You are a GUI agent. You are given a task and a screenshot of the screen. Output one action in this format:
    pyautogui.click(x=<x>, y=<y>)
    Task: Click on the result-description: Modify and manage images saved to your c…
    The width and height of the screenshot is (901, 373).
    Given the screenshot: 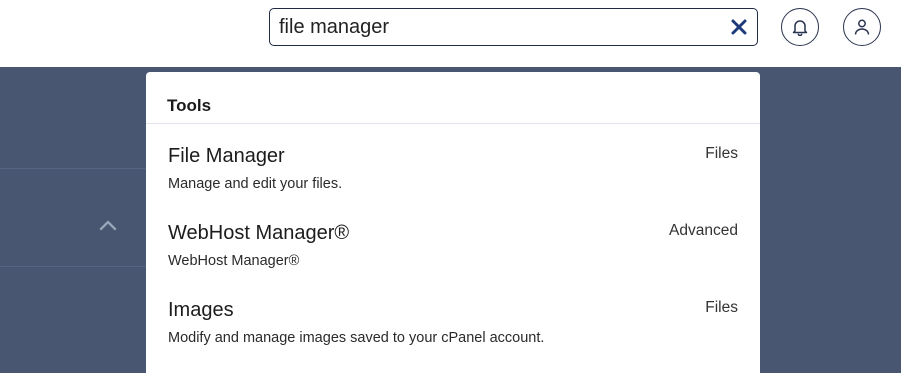 What is the action you would take?
    pyautogui.click(x=356, y=338)
    